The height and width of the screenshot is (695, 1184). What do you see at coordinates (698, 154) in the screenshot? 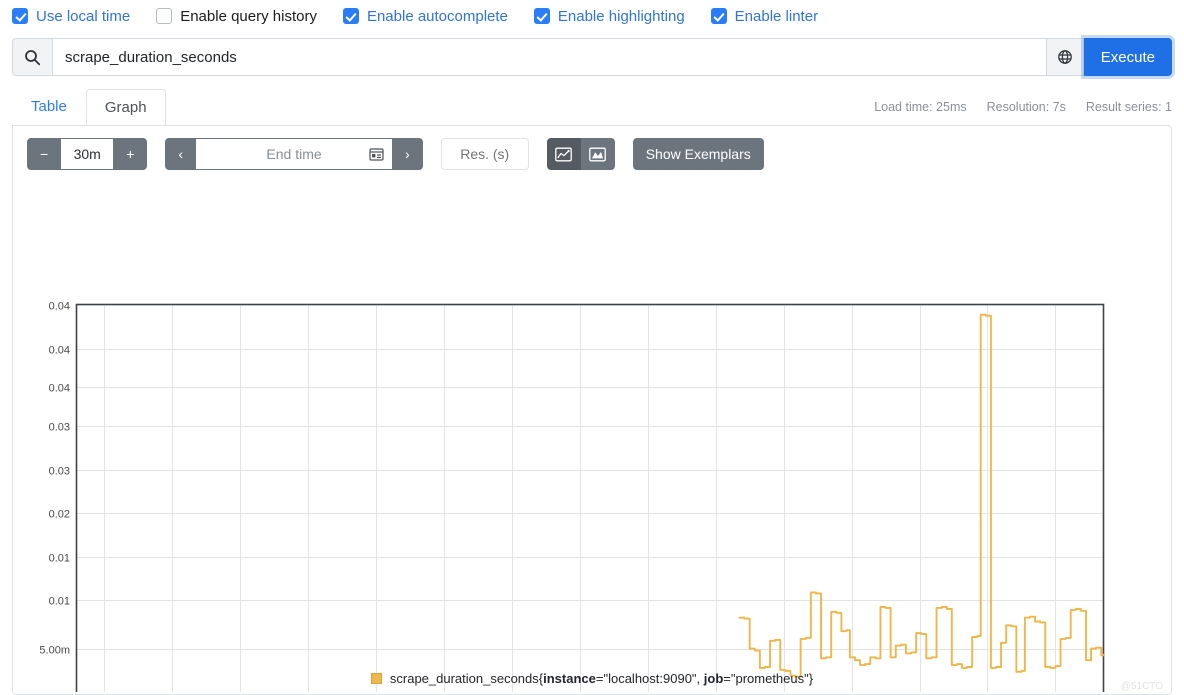
I see `show-exemplars-button: Show Exemplars` at bounding box center [698, 154].